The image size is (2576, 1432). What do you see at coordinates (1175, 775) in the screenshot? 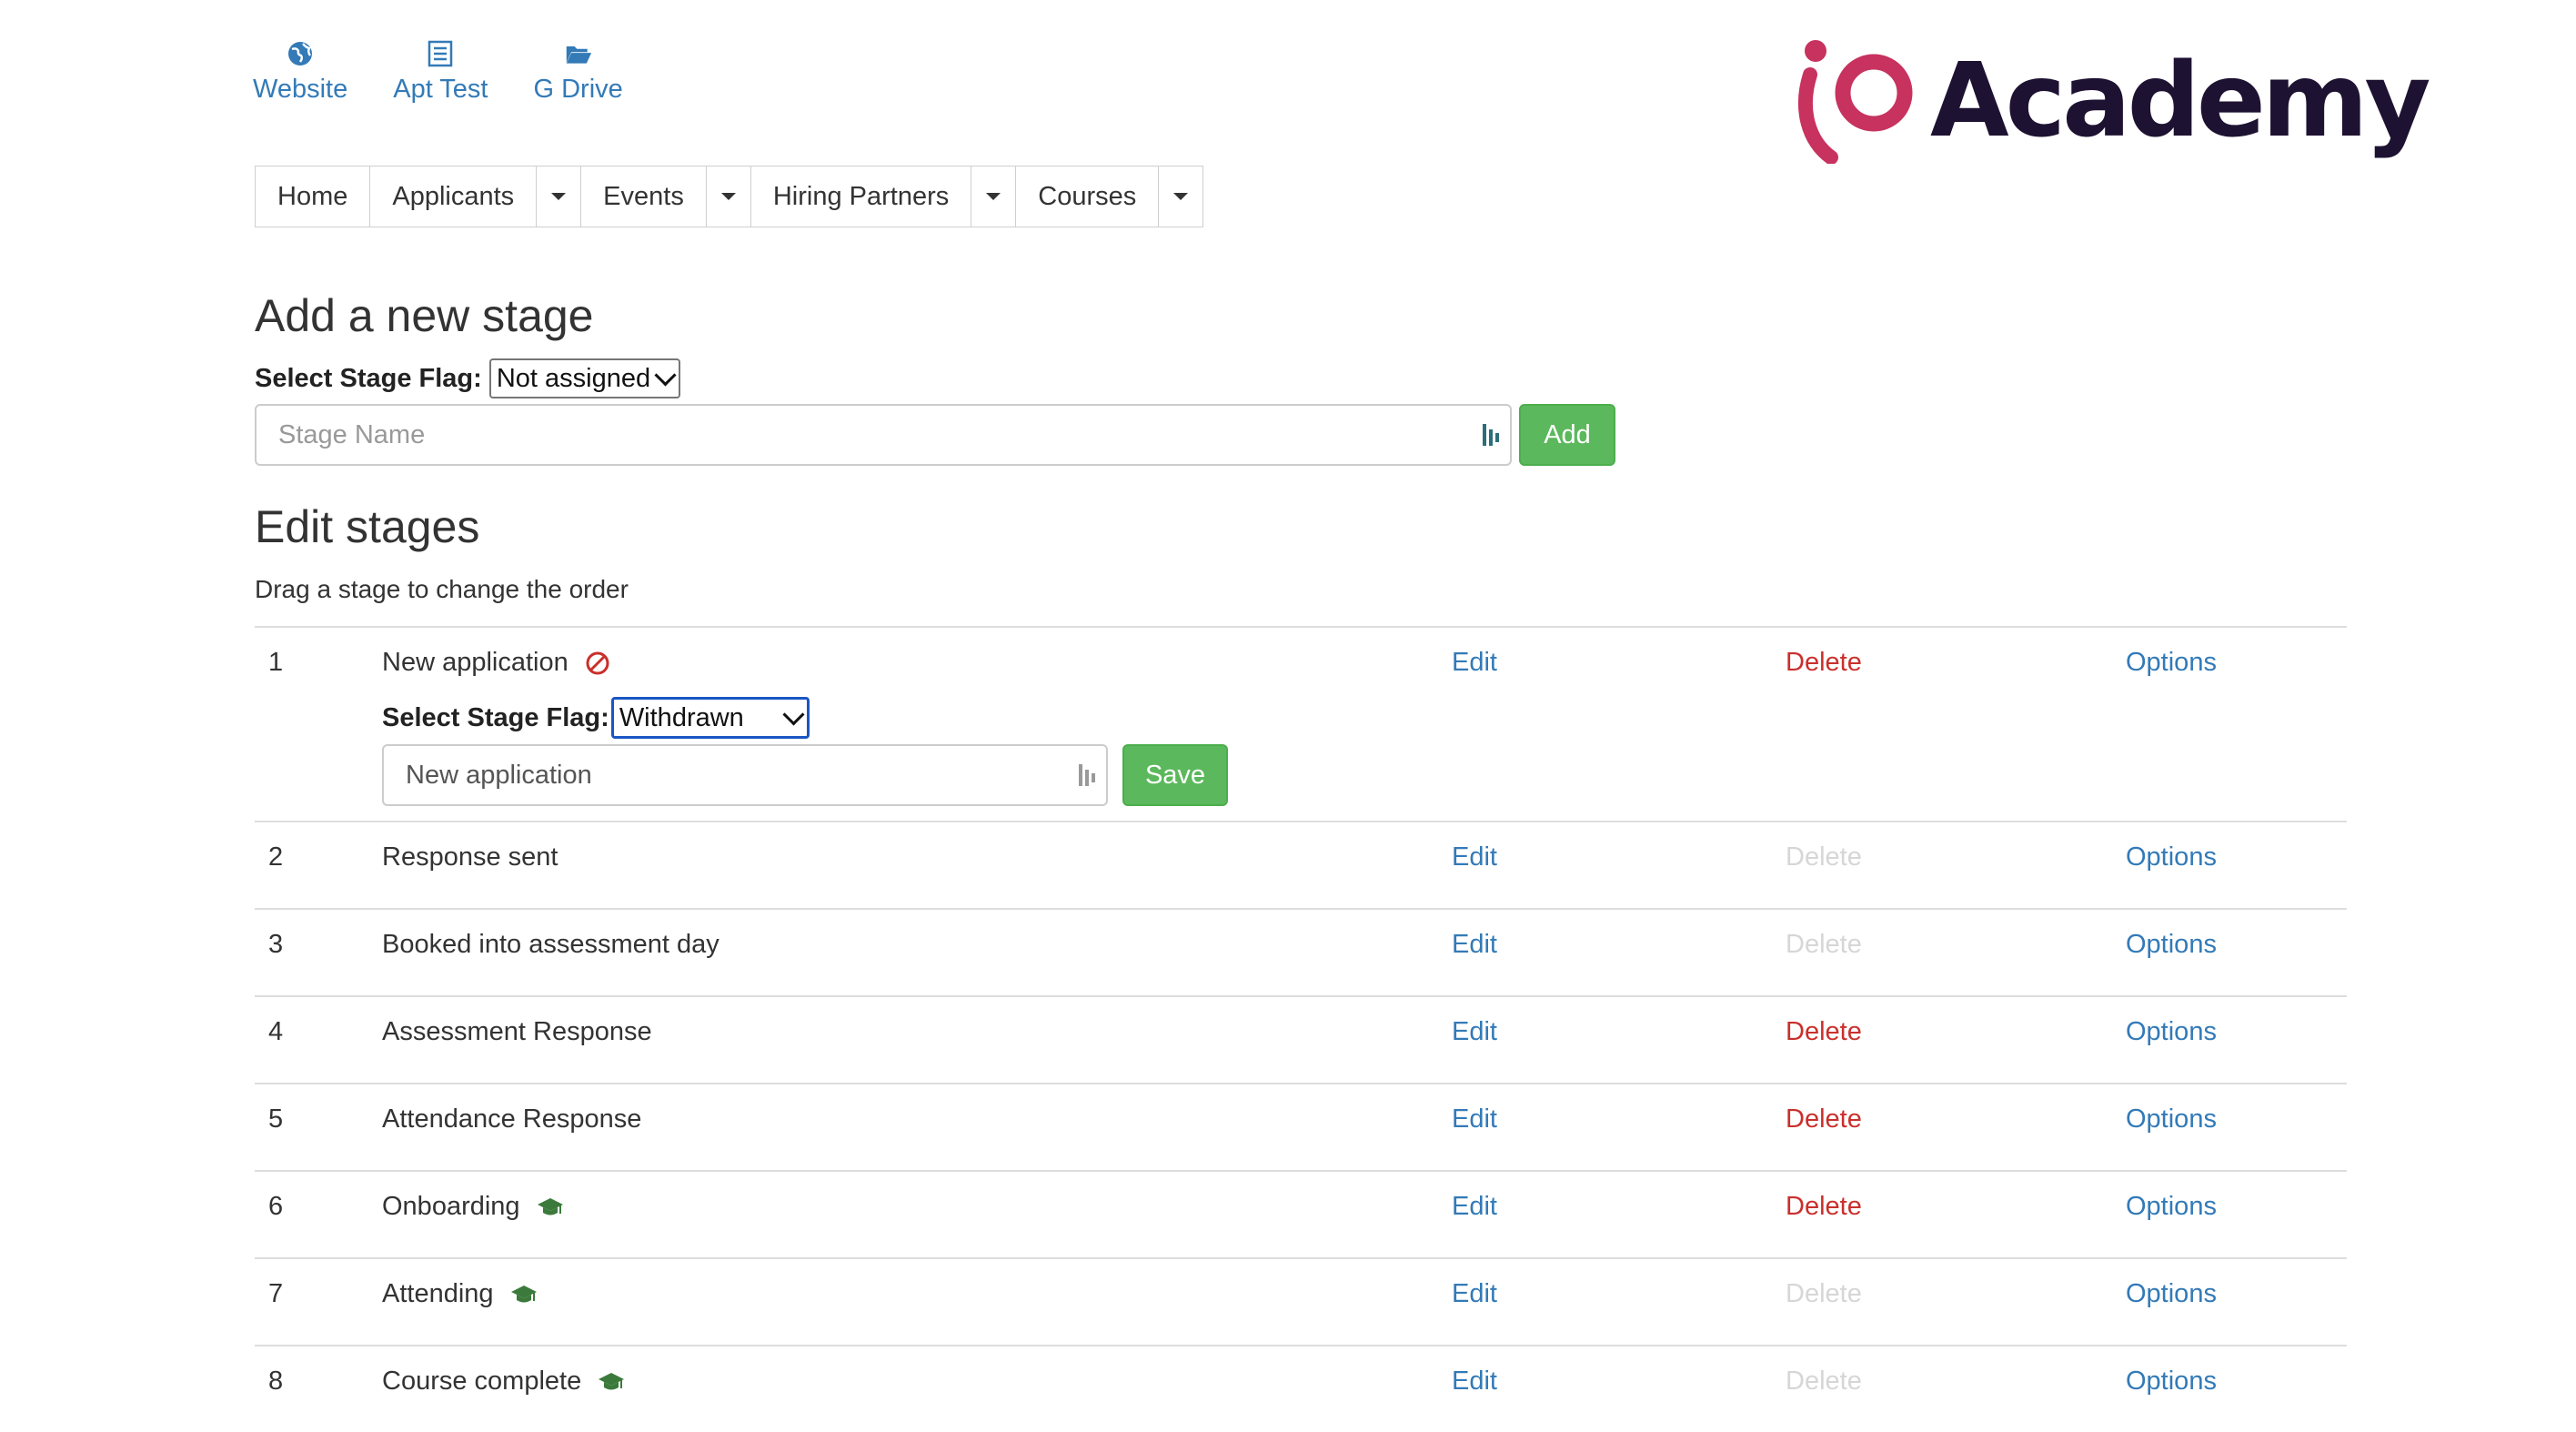
I see `save-stage-button: Save` at bounding box center [1175, 775].